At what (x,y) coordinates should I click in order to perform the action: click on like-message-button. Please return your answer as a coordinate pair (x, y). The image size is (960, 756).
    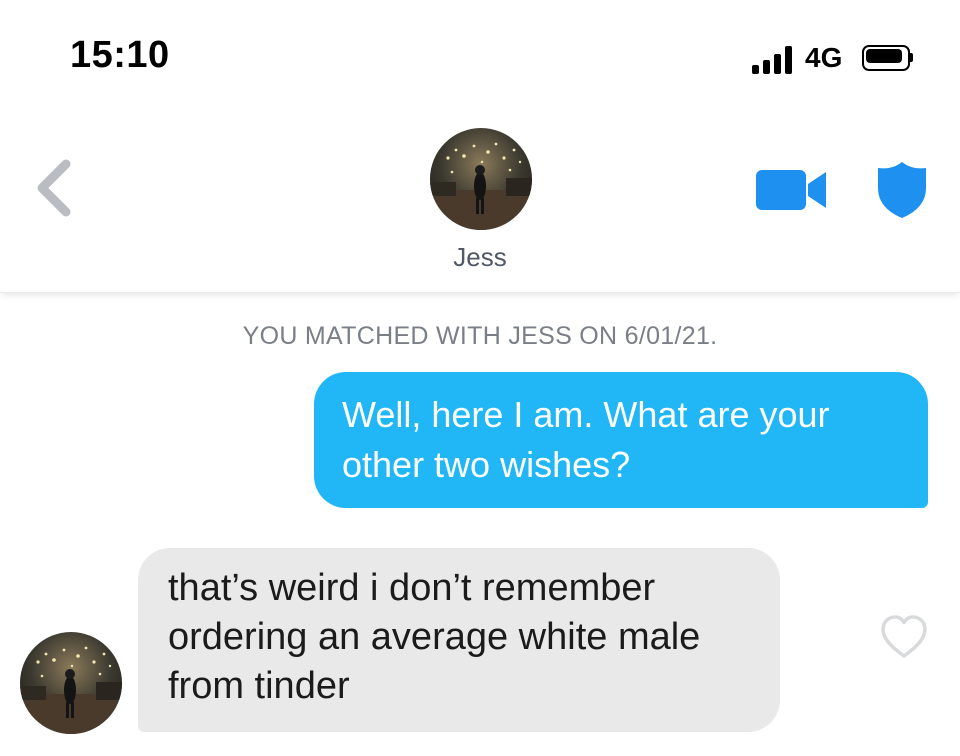
    Looking at the image, I should click on (904, 637).